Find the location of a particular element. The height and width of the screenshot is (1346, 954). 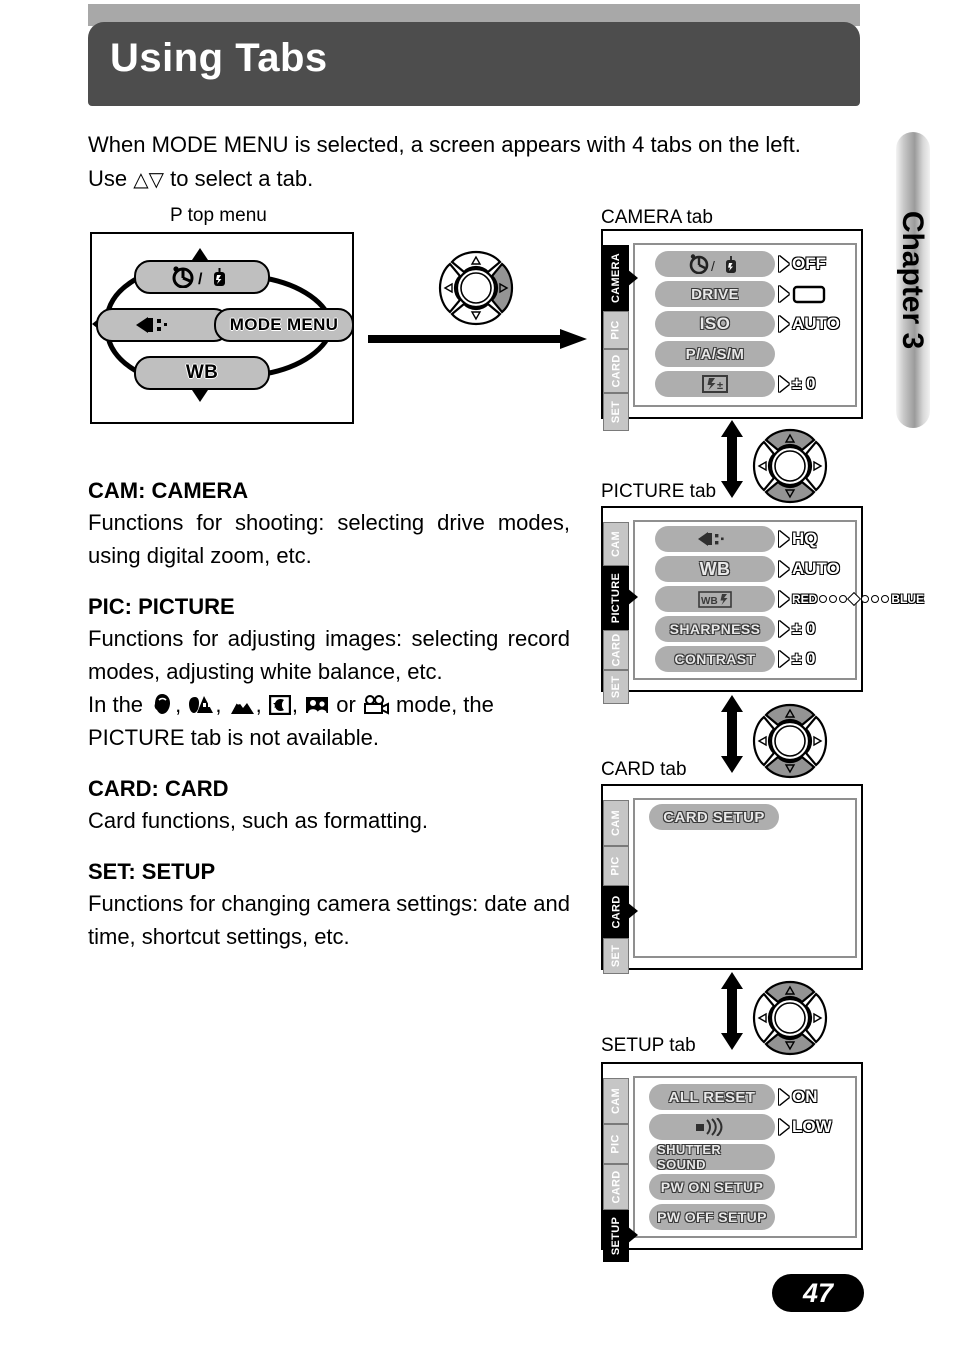

setup-row-pwonsetup-label: PW ON SETUP is located at coordinates (712, 1187).